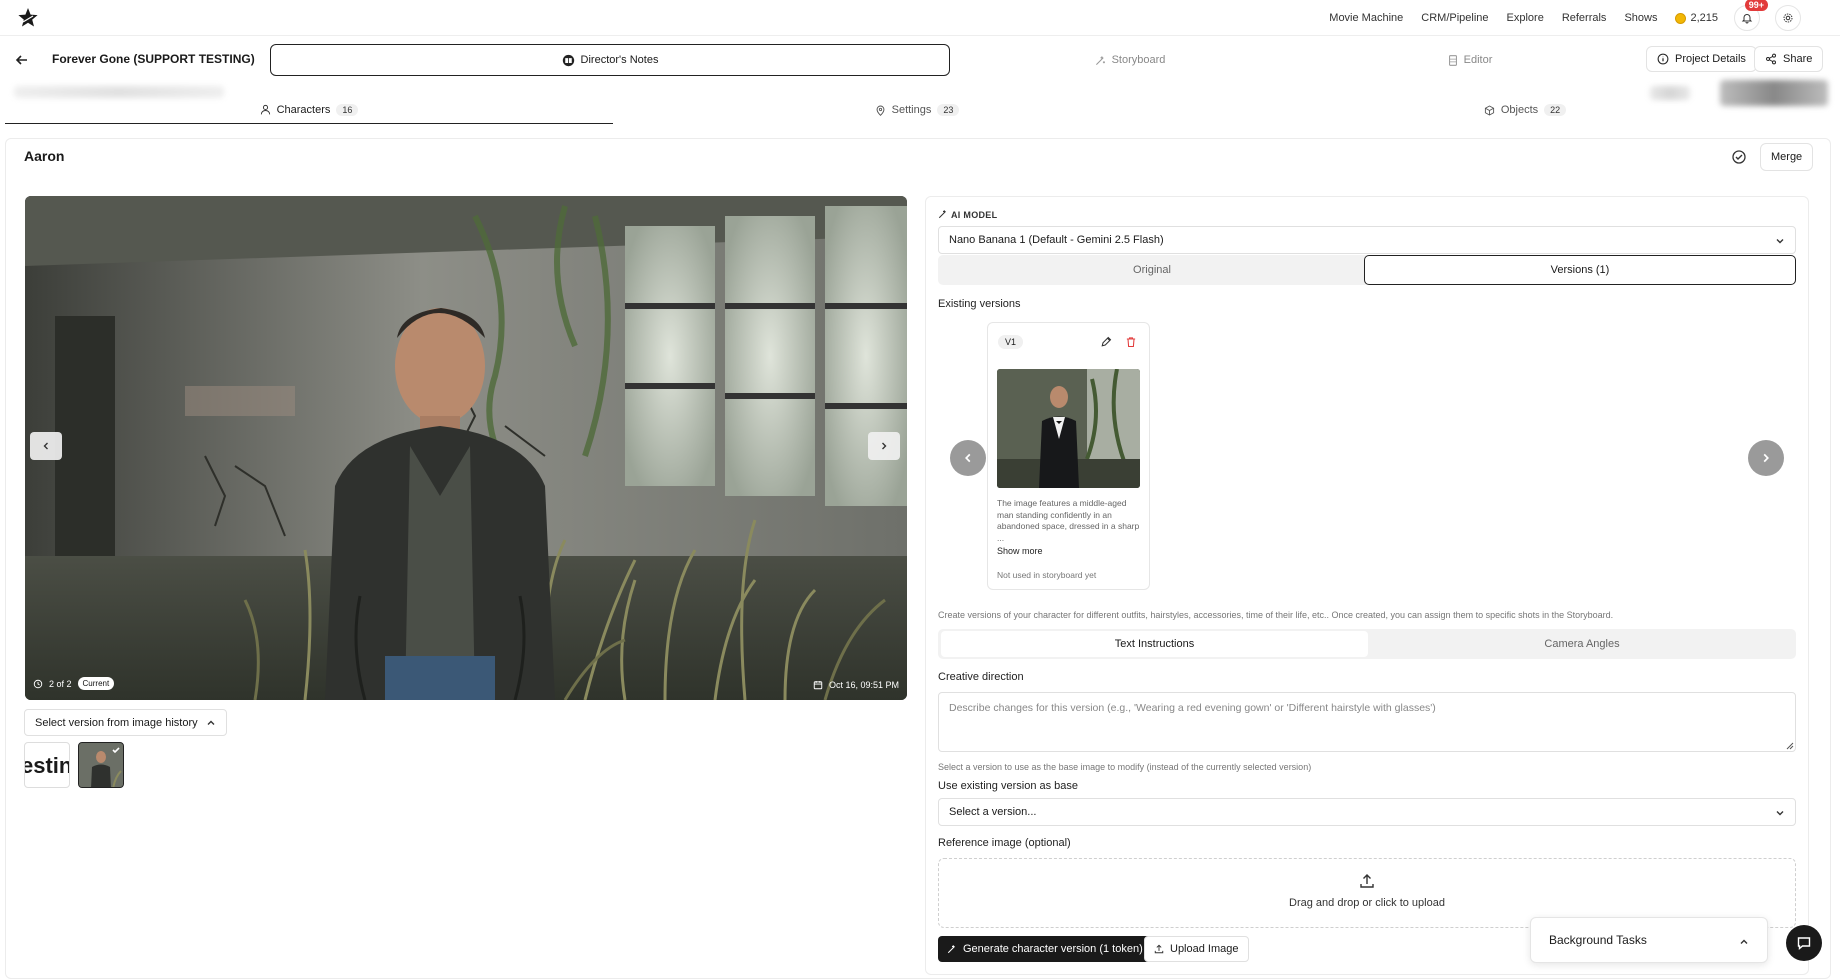  Describe the element at coordinates (1152, 270) in the screenshot. I see `tab-original: Original` at that location.